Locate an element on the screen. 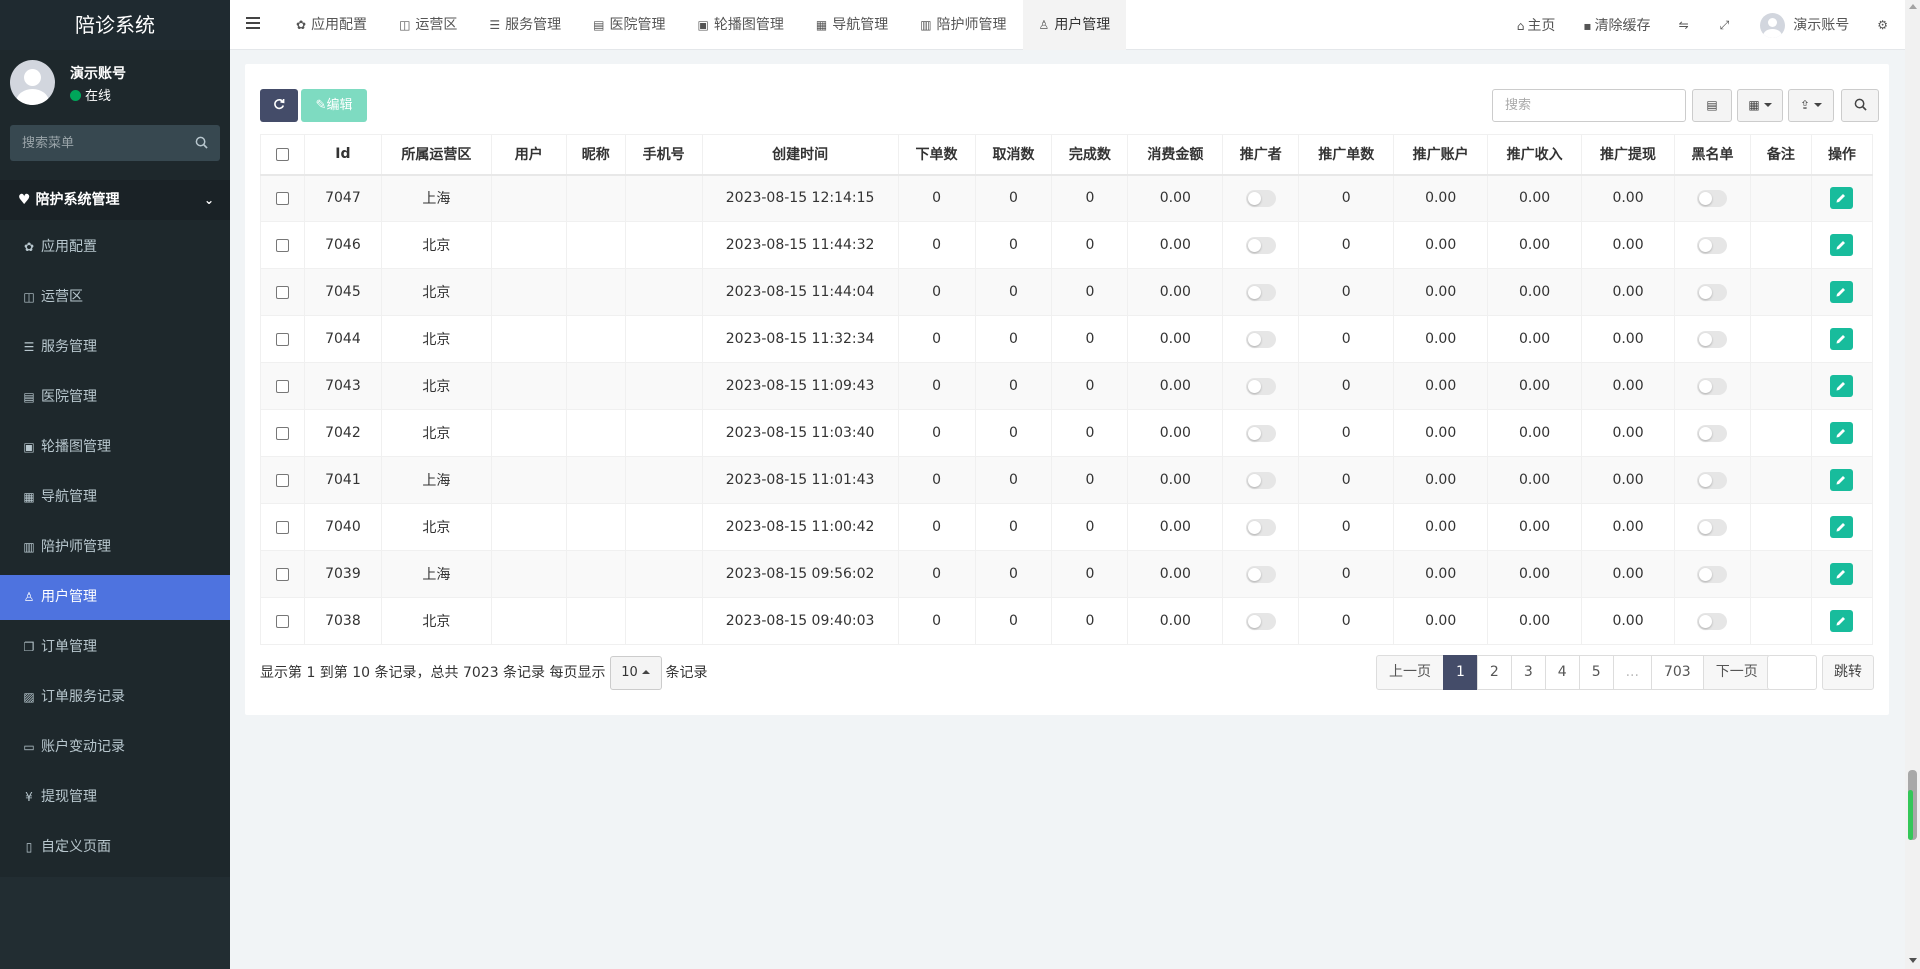 The image size is (1920, 969). page-button: 703 is located at coordinates (1677, 672).